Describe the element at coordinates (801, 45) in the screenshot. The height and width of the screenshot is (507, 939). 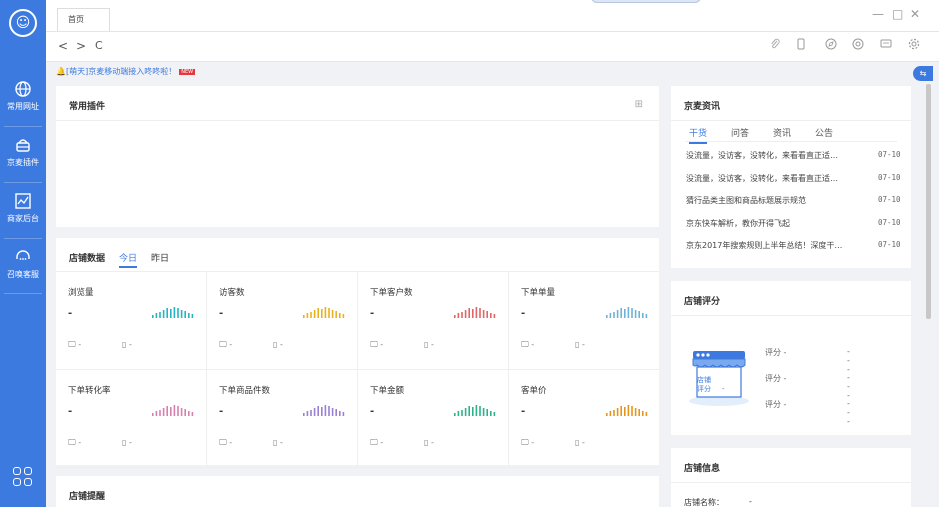
I see `mobile-icon` at that location.